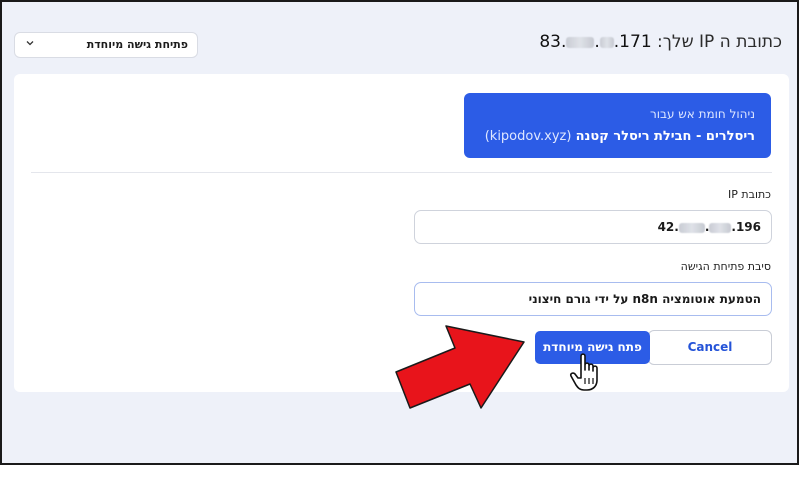 This screenshot has width=799, height=485. I want to click on banner-account-line: ריסלרים - חבילת ריסלר קטנה (kipodov.xyz), so click(620, 136).